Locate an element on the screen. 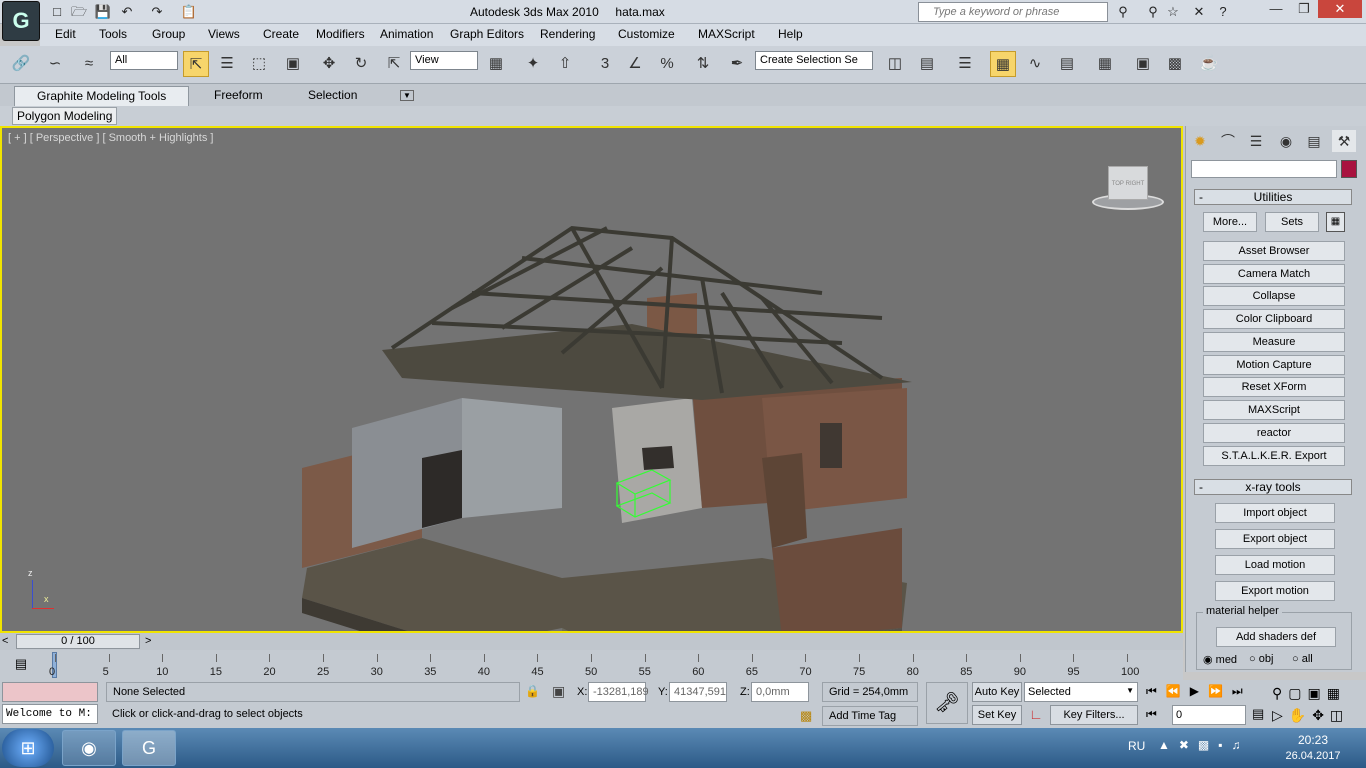 This screenshot has width=1366, height=768. bind-space-warp-icon: ≈ is located at coordinates (89, 64).